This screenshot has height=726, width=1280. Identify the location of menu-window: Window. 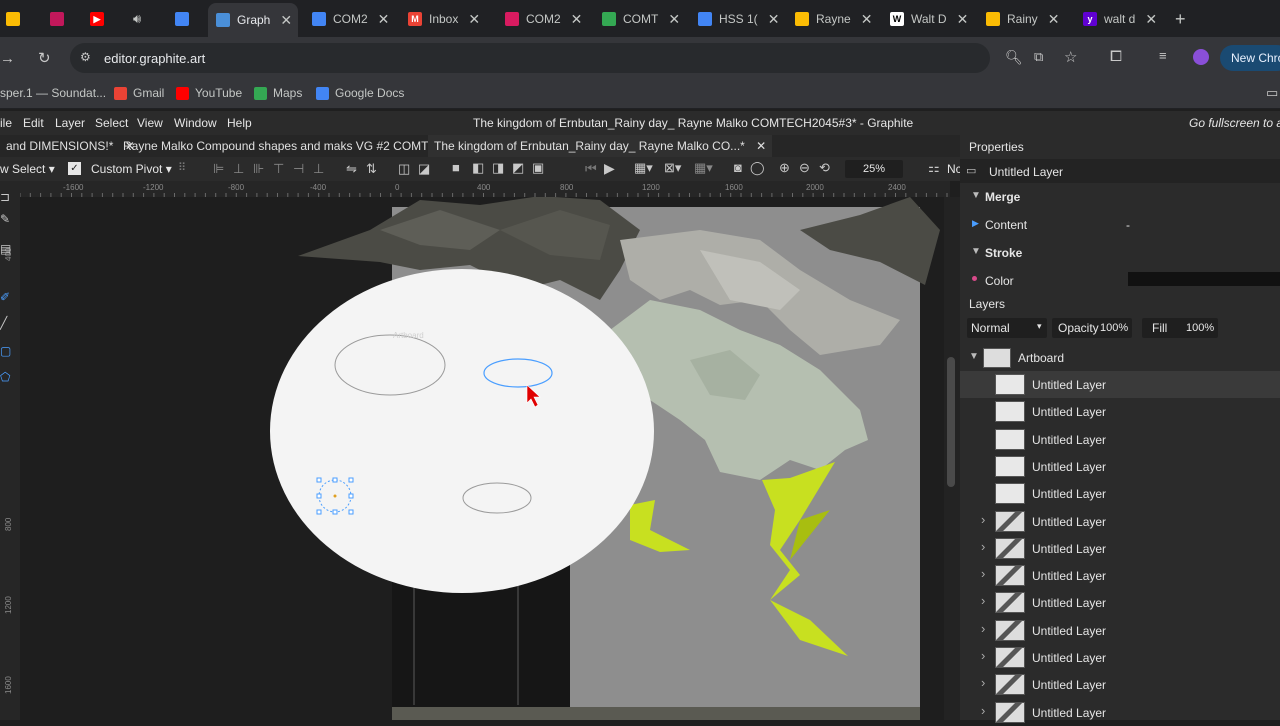
(195, 123).